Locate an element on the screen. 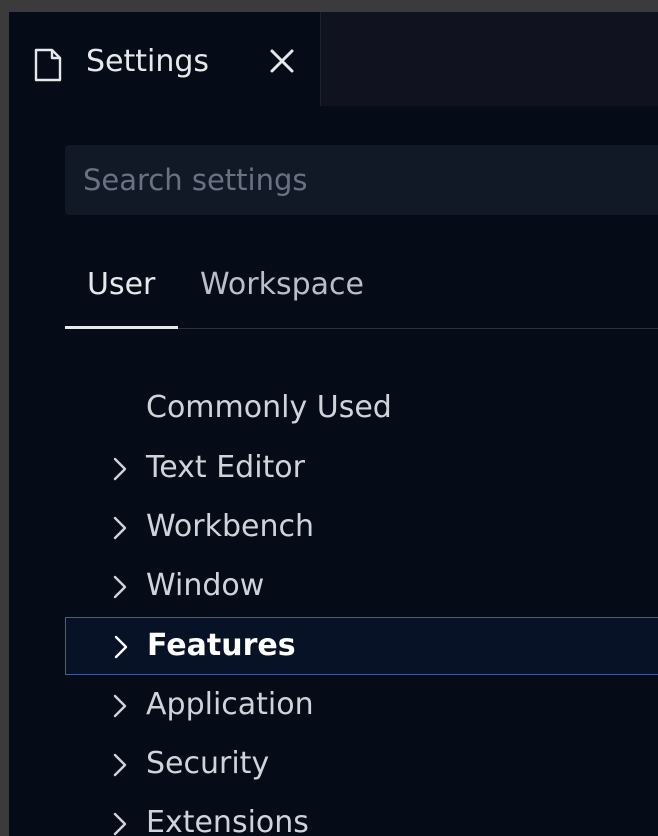  toc-item: Security is located at coordinates (361, 765).